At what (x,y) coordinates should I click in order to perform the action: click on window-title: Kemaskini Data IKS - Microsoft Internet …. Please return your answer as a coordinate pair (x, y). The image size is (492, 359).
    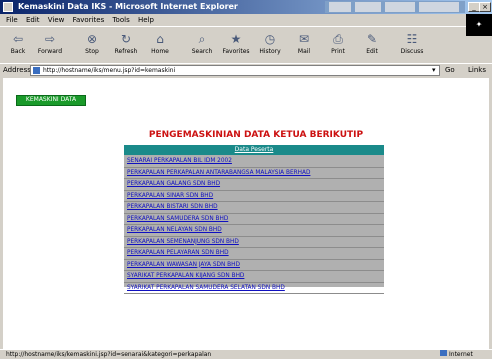
    Looking at the image, I should click on (128, 6).